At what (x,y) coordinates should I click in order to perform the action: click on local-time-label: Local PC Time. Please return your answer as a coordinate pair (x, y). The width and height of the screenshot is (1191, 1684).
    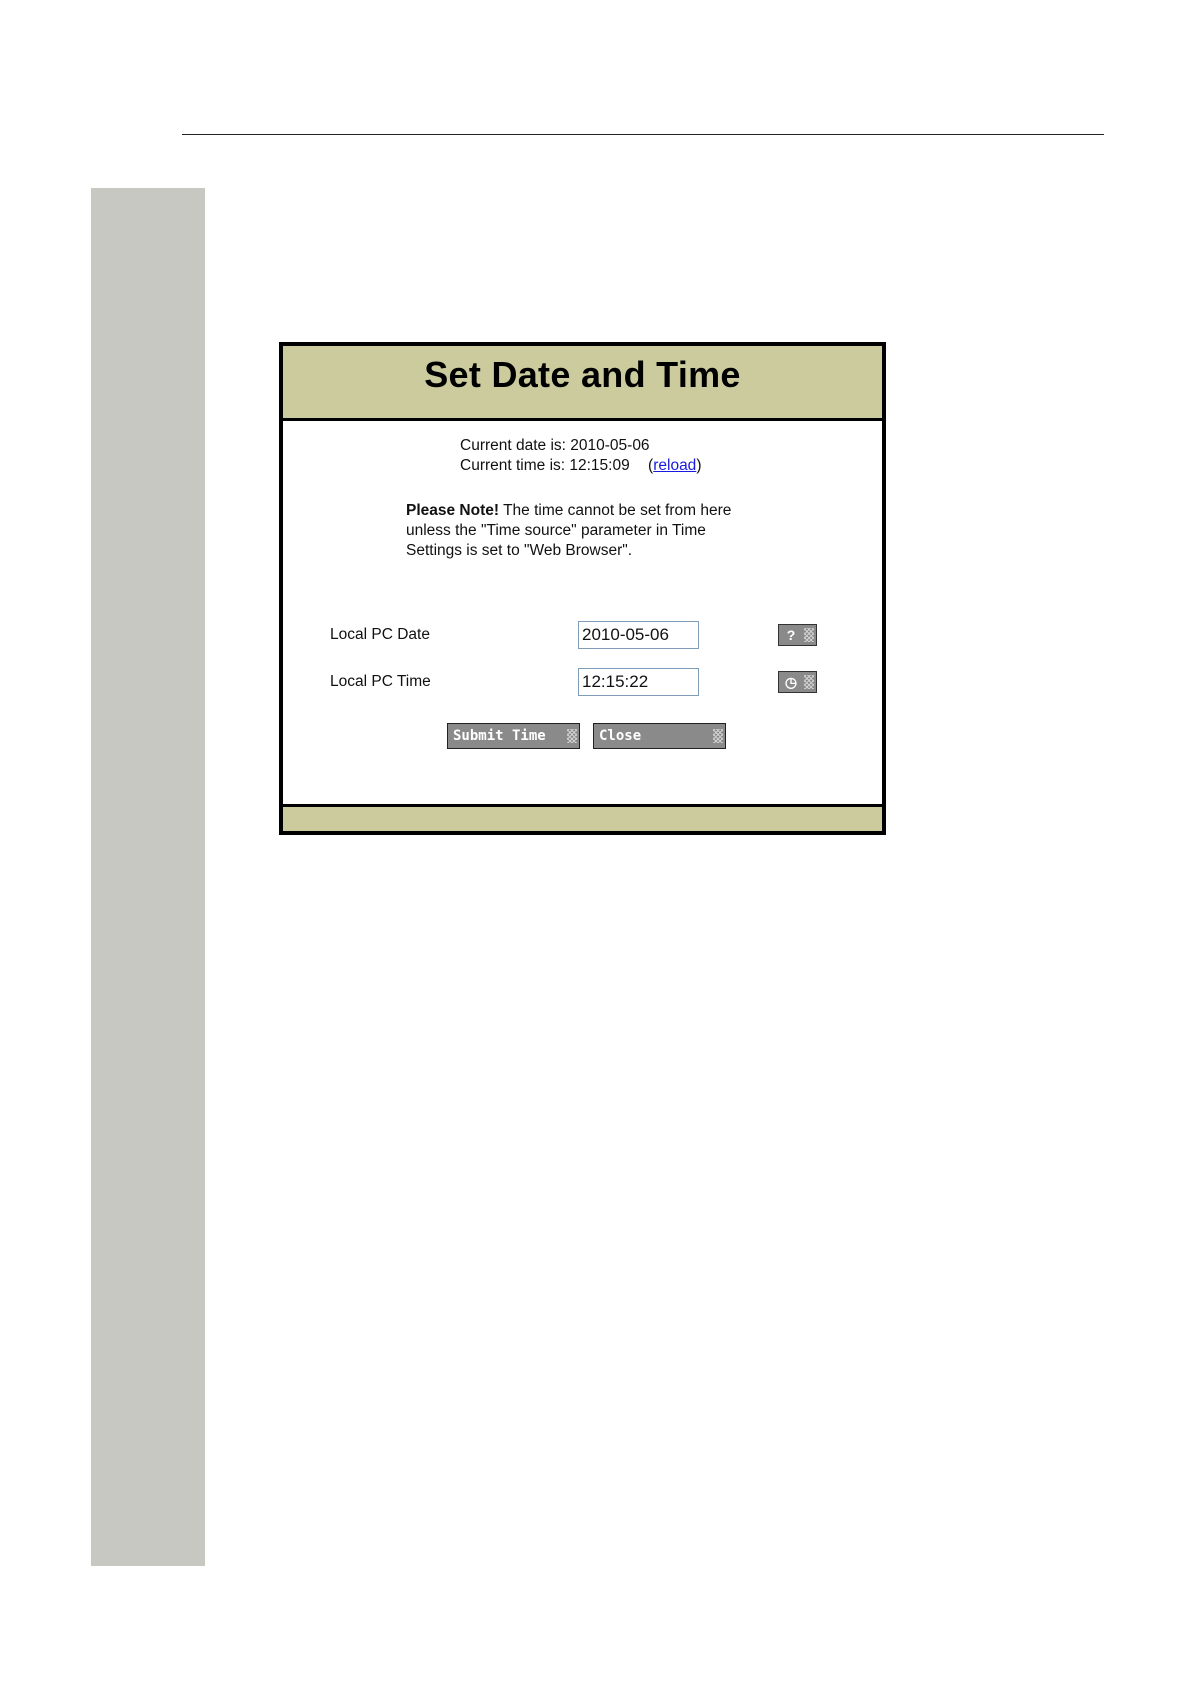
    Looking at the image, I should click on (380, 681).